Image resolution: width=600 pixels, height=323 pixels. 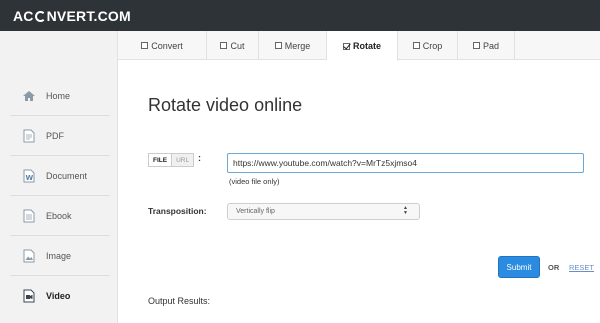 I want to click on ebook-icon, so click(x=29, y=216).